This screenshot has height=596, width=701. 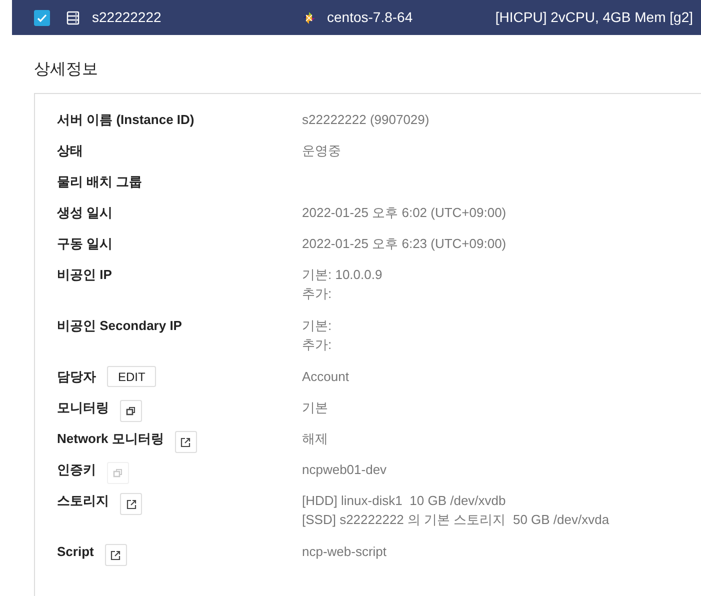 I want to click on field-label: 비공인 Secondary IP, so click(x=119, y=326).